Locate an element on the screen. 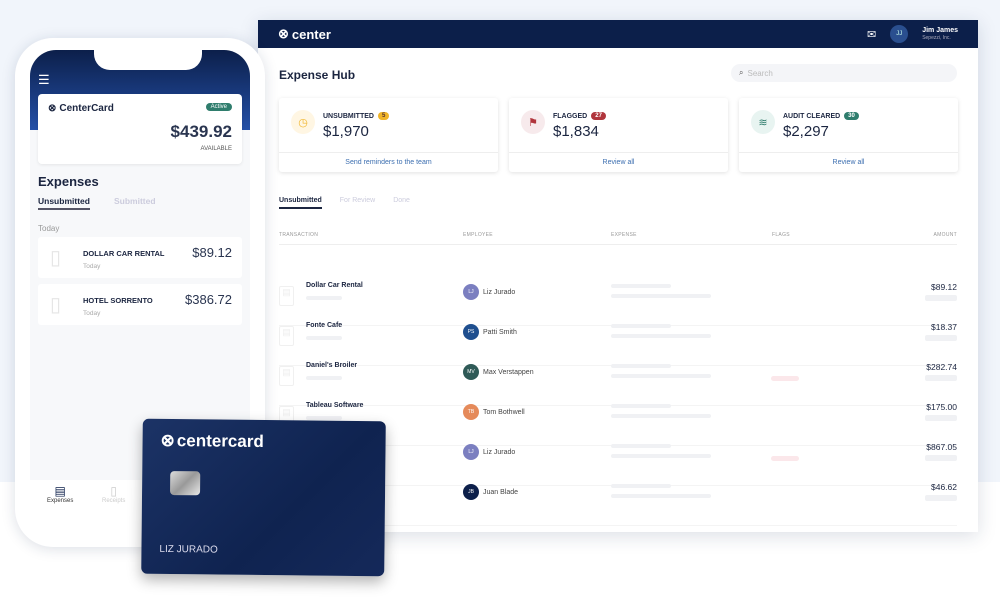 This screenshot has height=600, width=1000. page-title: Expense Hub is located at coordinates (317, 75).